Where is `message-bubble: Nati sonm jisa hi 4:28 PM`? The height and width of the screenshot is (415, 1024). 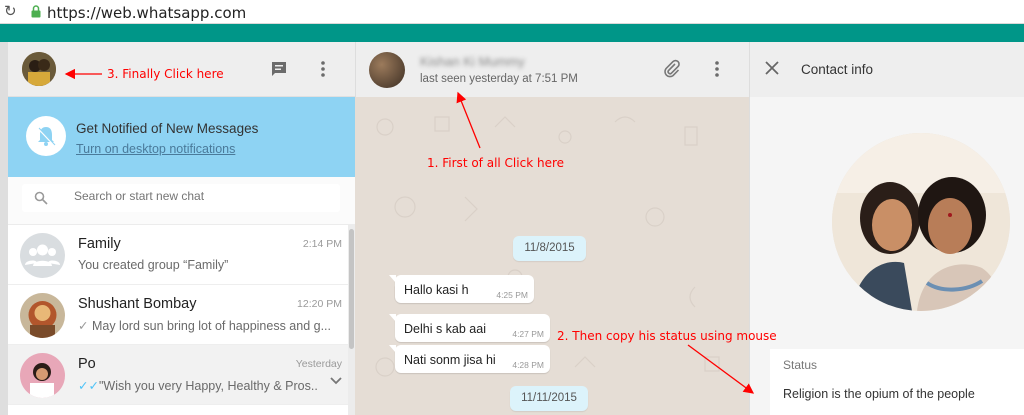
message-bubble: Nati sonm jisa hi 4:28 PM is located at coordinates (469, 359).